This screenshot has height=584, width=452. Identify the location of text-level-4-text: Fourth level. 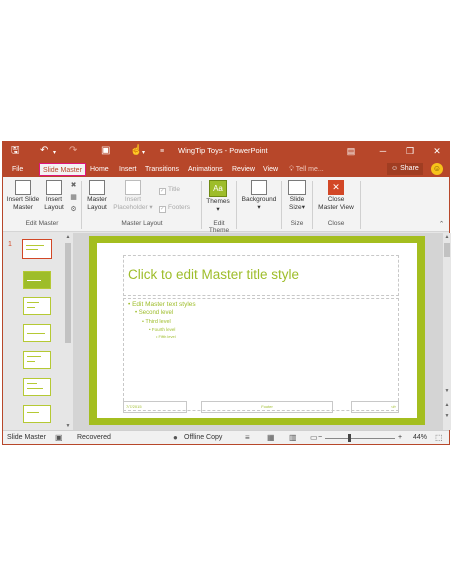
(163, 329).